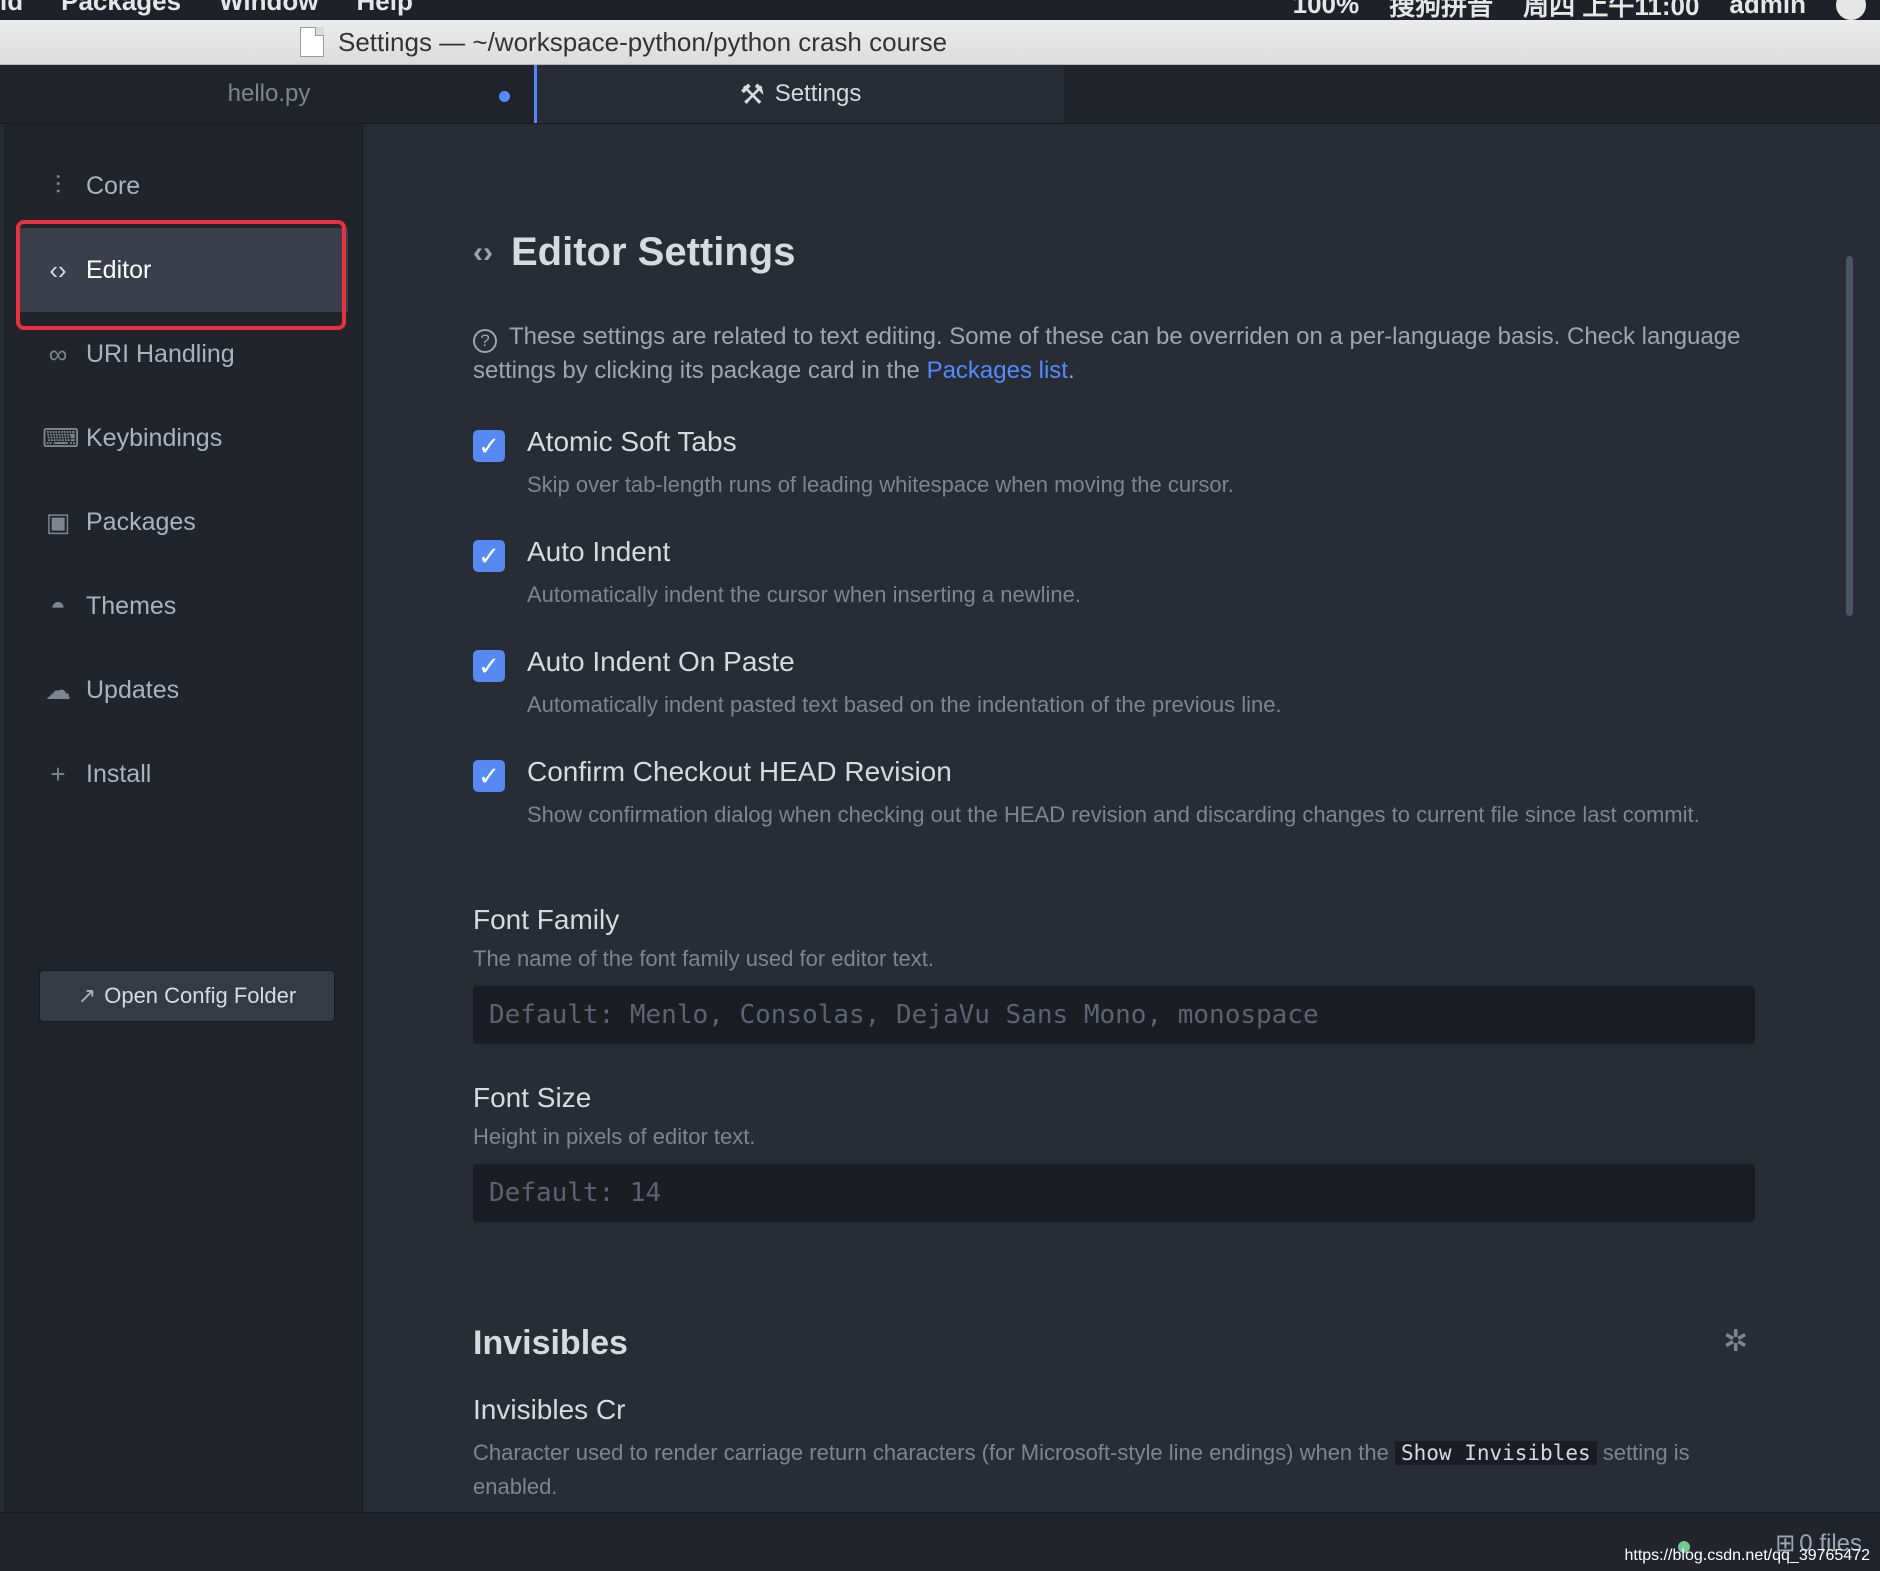  What do you see at coordinates (489, 666) in the screenshot?
I see `auto-indent-on-paste-checkbox: ✓` at bounding box center [489, 666].